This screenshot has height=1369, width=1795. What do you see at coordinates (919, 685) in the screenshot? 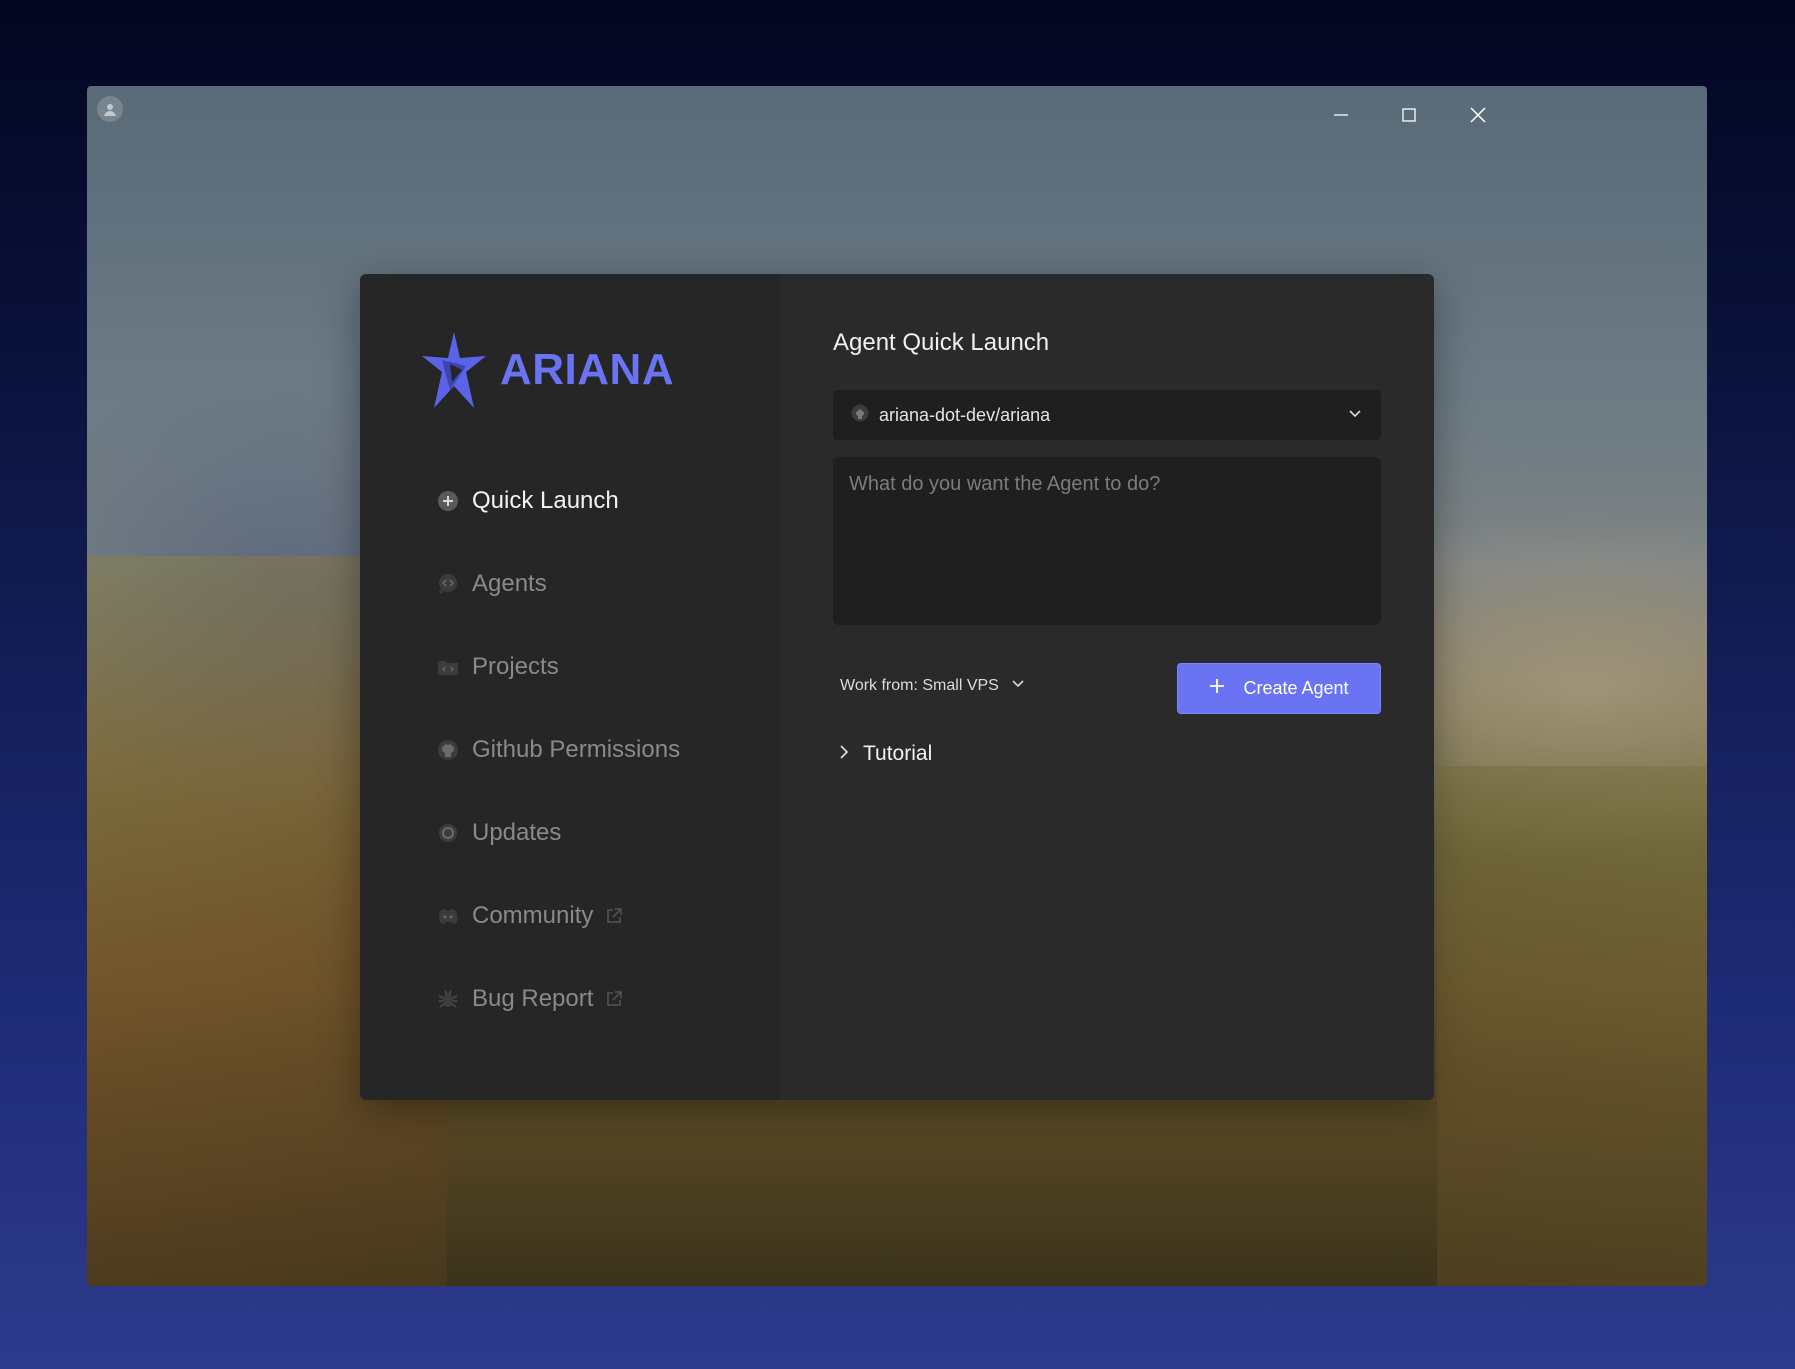
I see `work-from-label: Work from: Small VPS` at bounding box center [919, 685].